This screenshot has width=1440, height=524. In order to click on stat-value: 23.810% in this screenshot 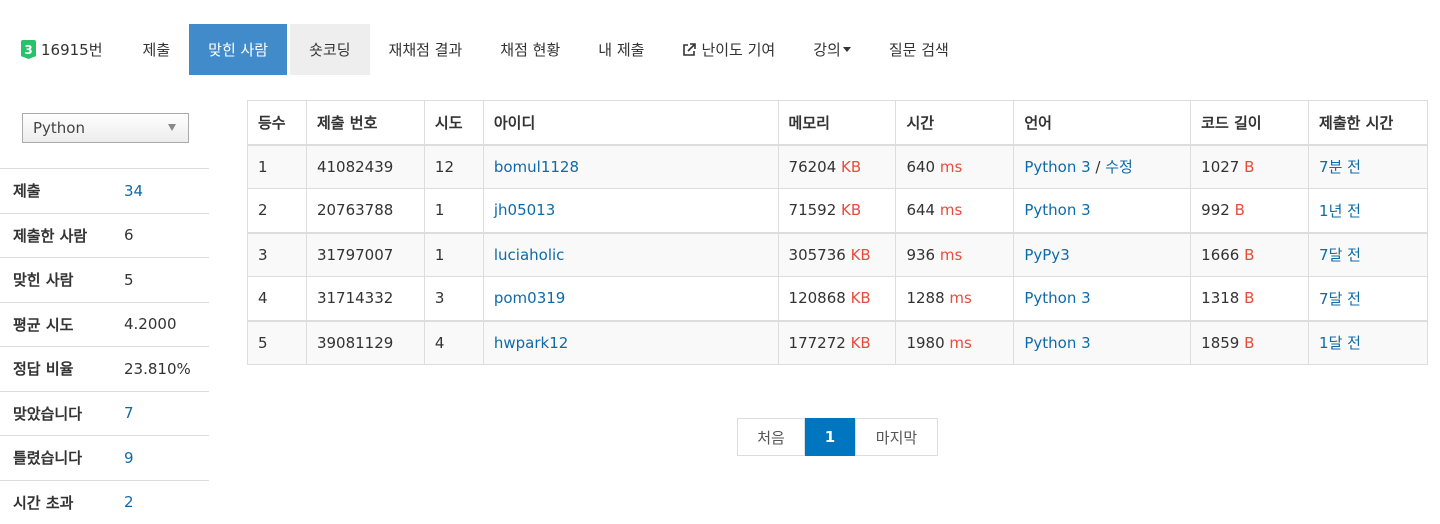, I will do `click(157, 369)`.